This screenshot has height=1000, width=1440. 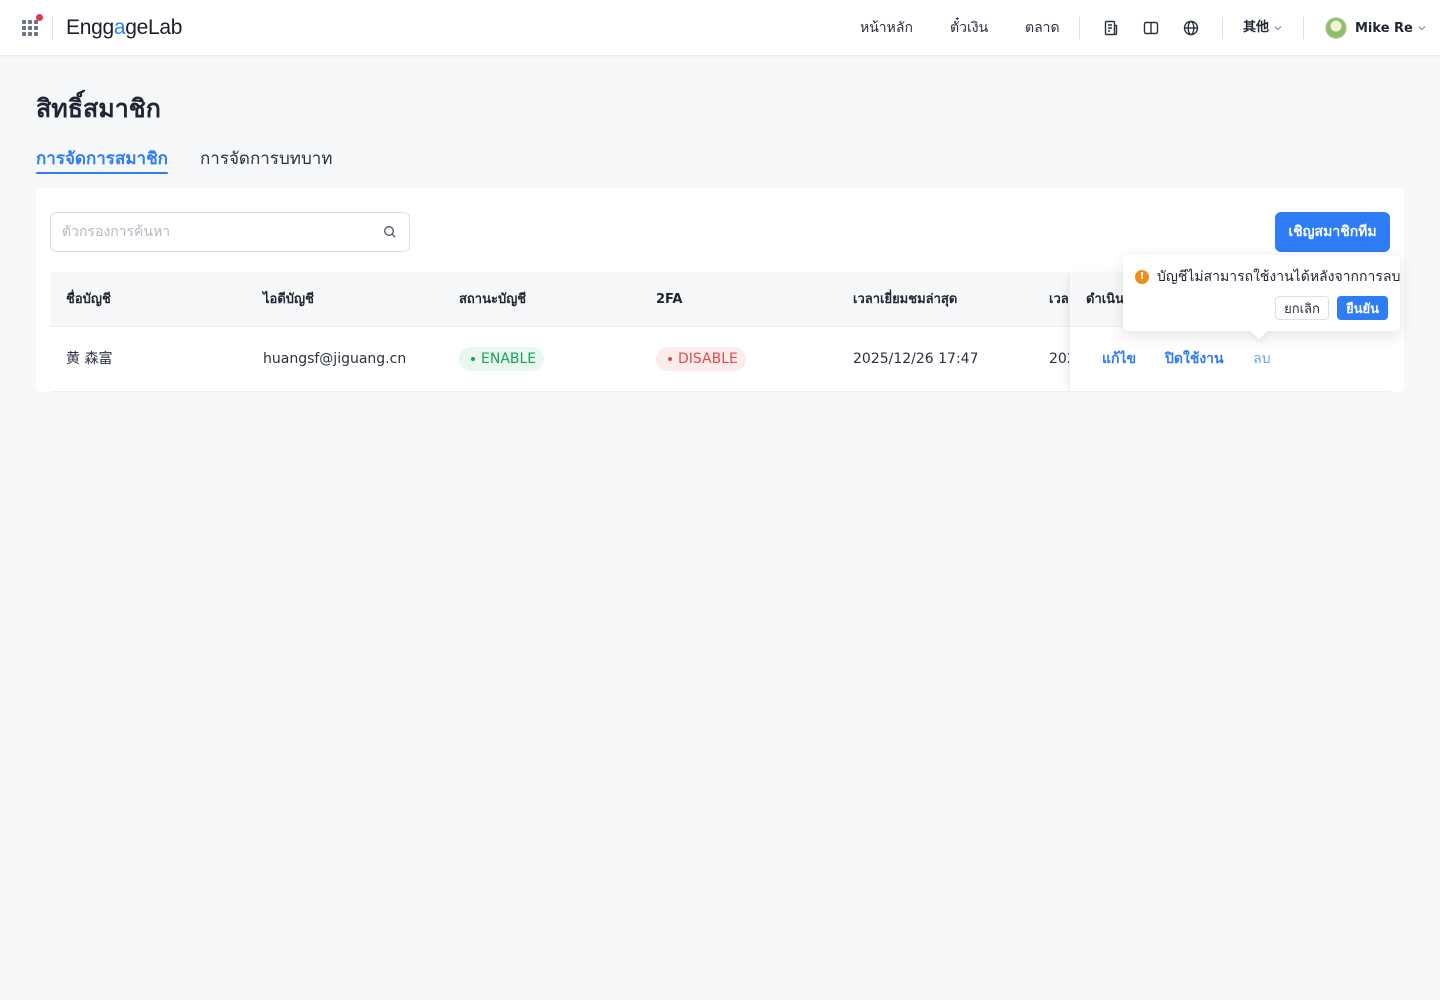 What do you see at coordinates (905, 299) in the screenshot?
I see `column-header-last-visit: เวลาเยี่ยมชมล่าสุด` at bounding box center [905, 299].